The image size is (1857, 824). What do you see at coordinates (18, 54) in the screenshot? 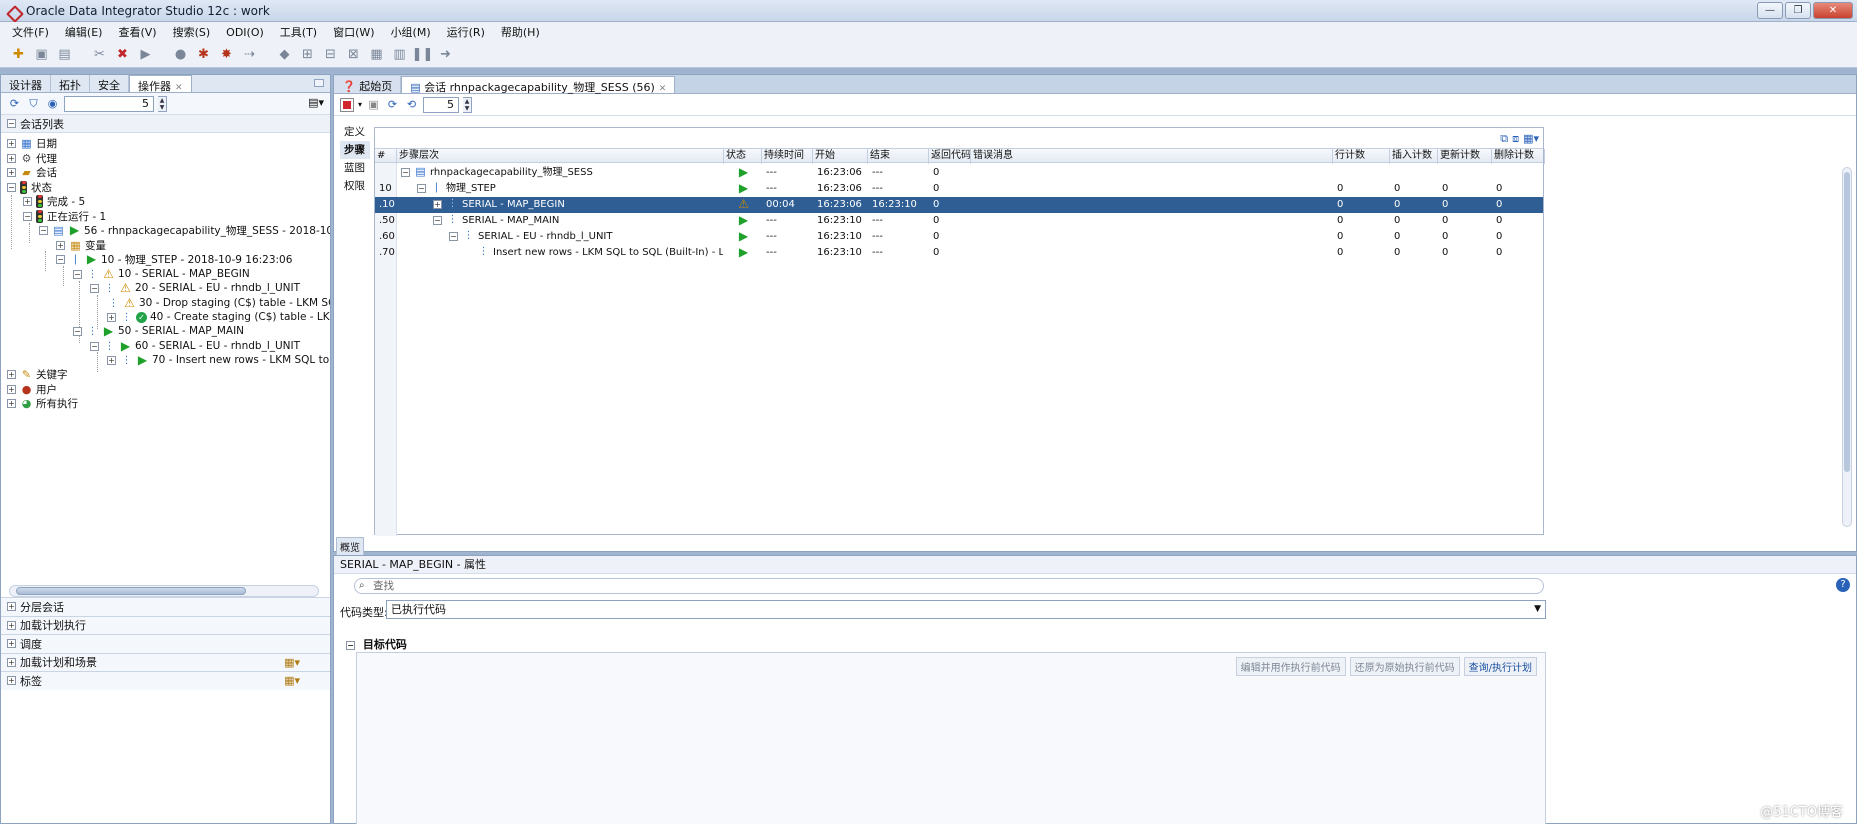
I see `new-icon: ✚` at bounding box center [18, 54].